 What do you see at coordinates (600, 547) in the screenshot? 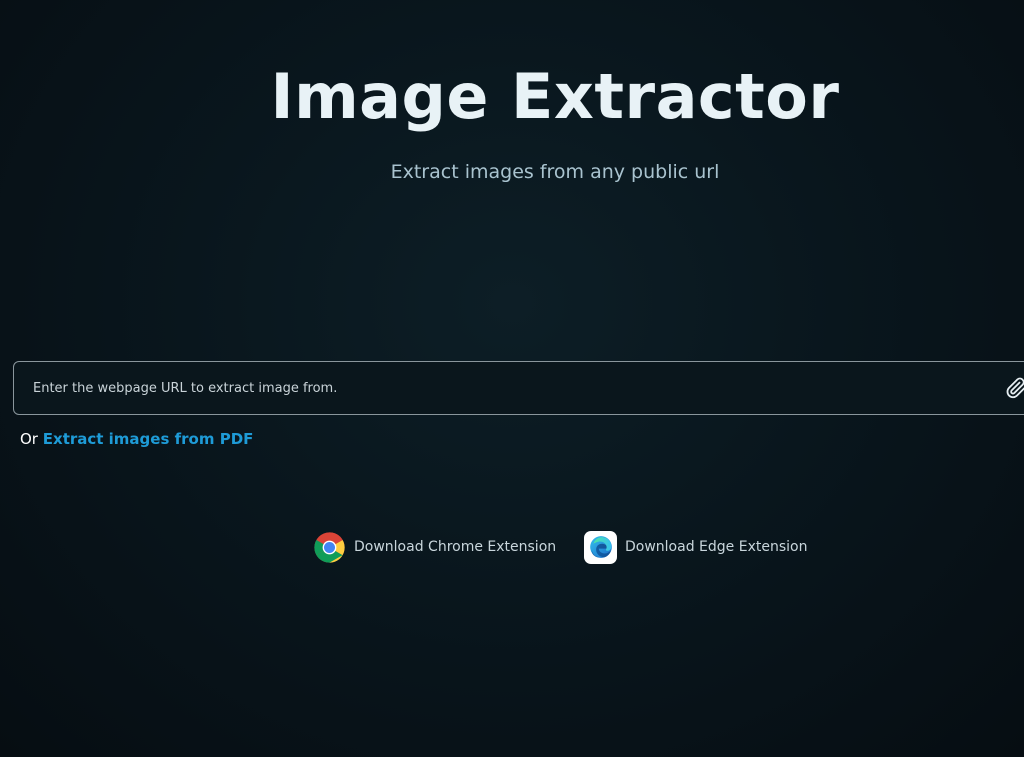
I see `edge-icon` at bounding box center [600, 547].